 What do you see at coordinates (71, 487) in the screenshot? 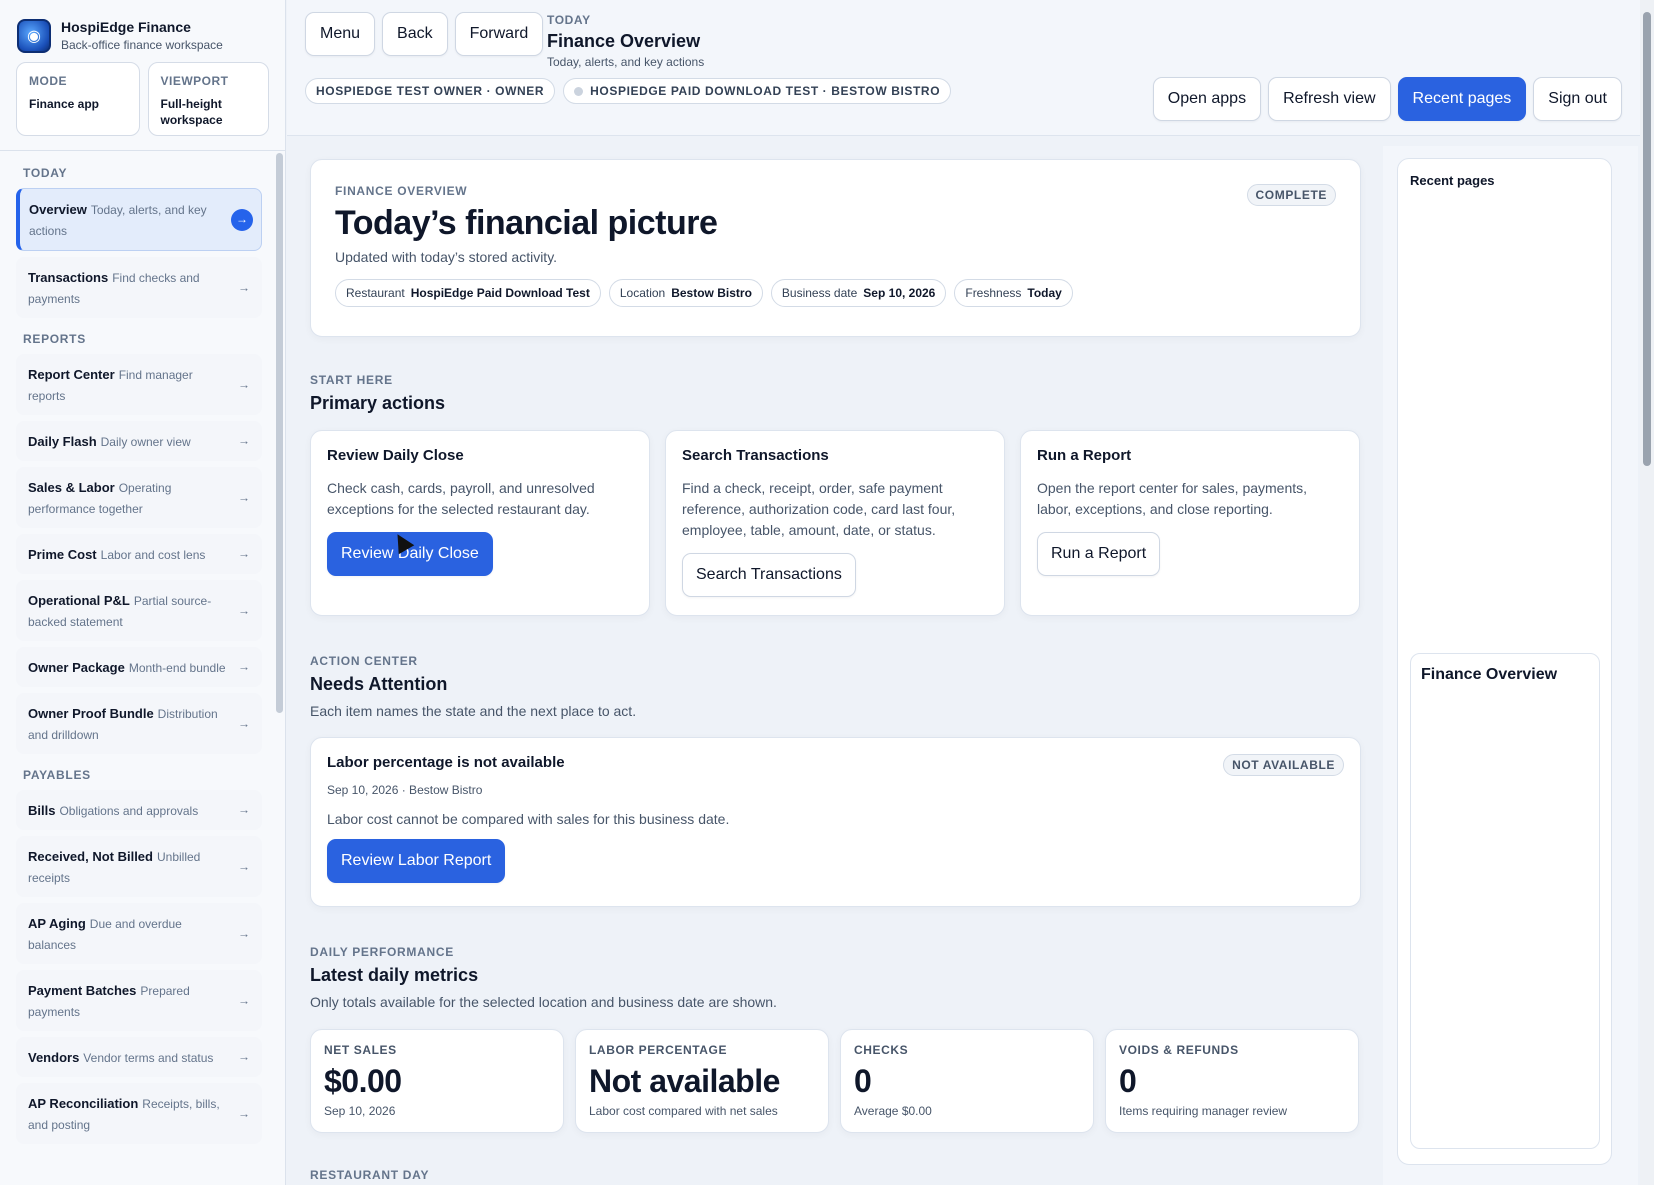
I see `sidebar-item-title: Sales & Labor` at bounding box center [71, 487].